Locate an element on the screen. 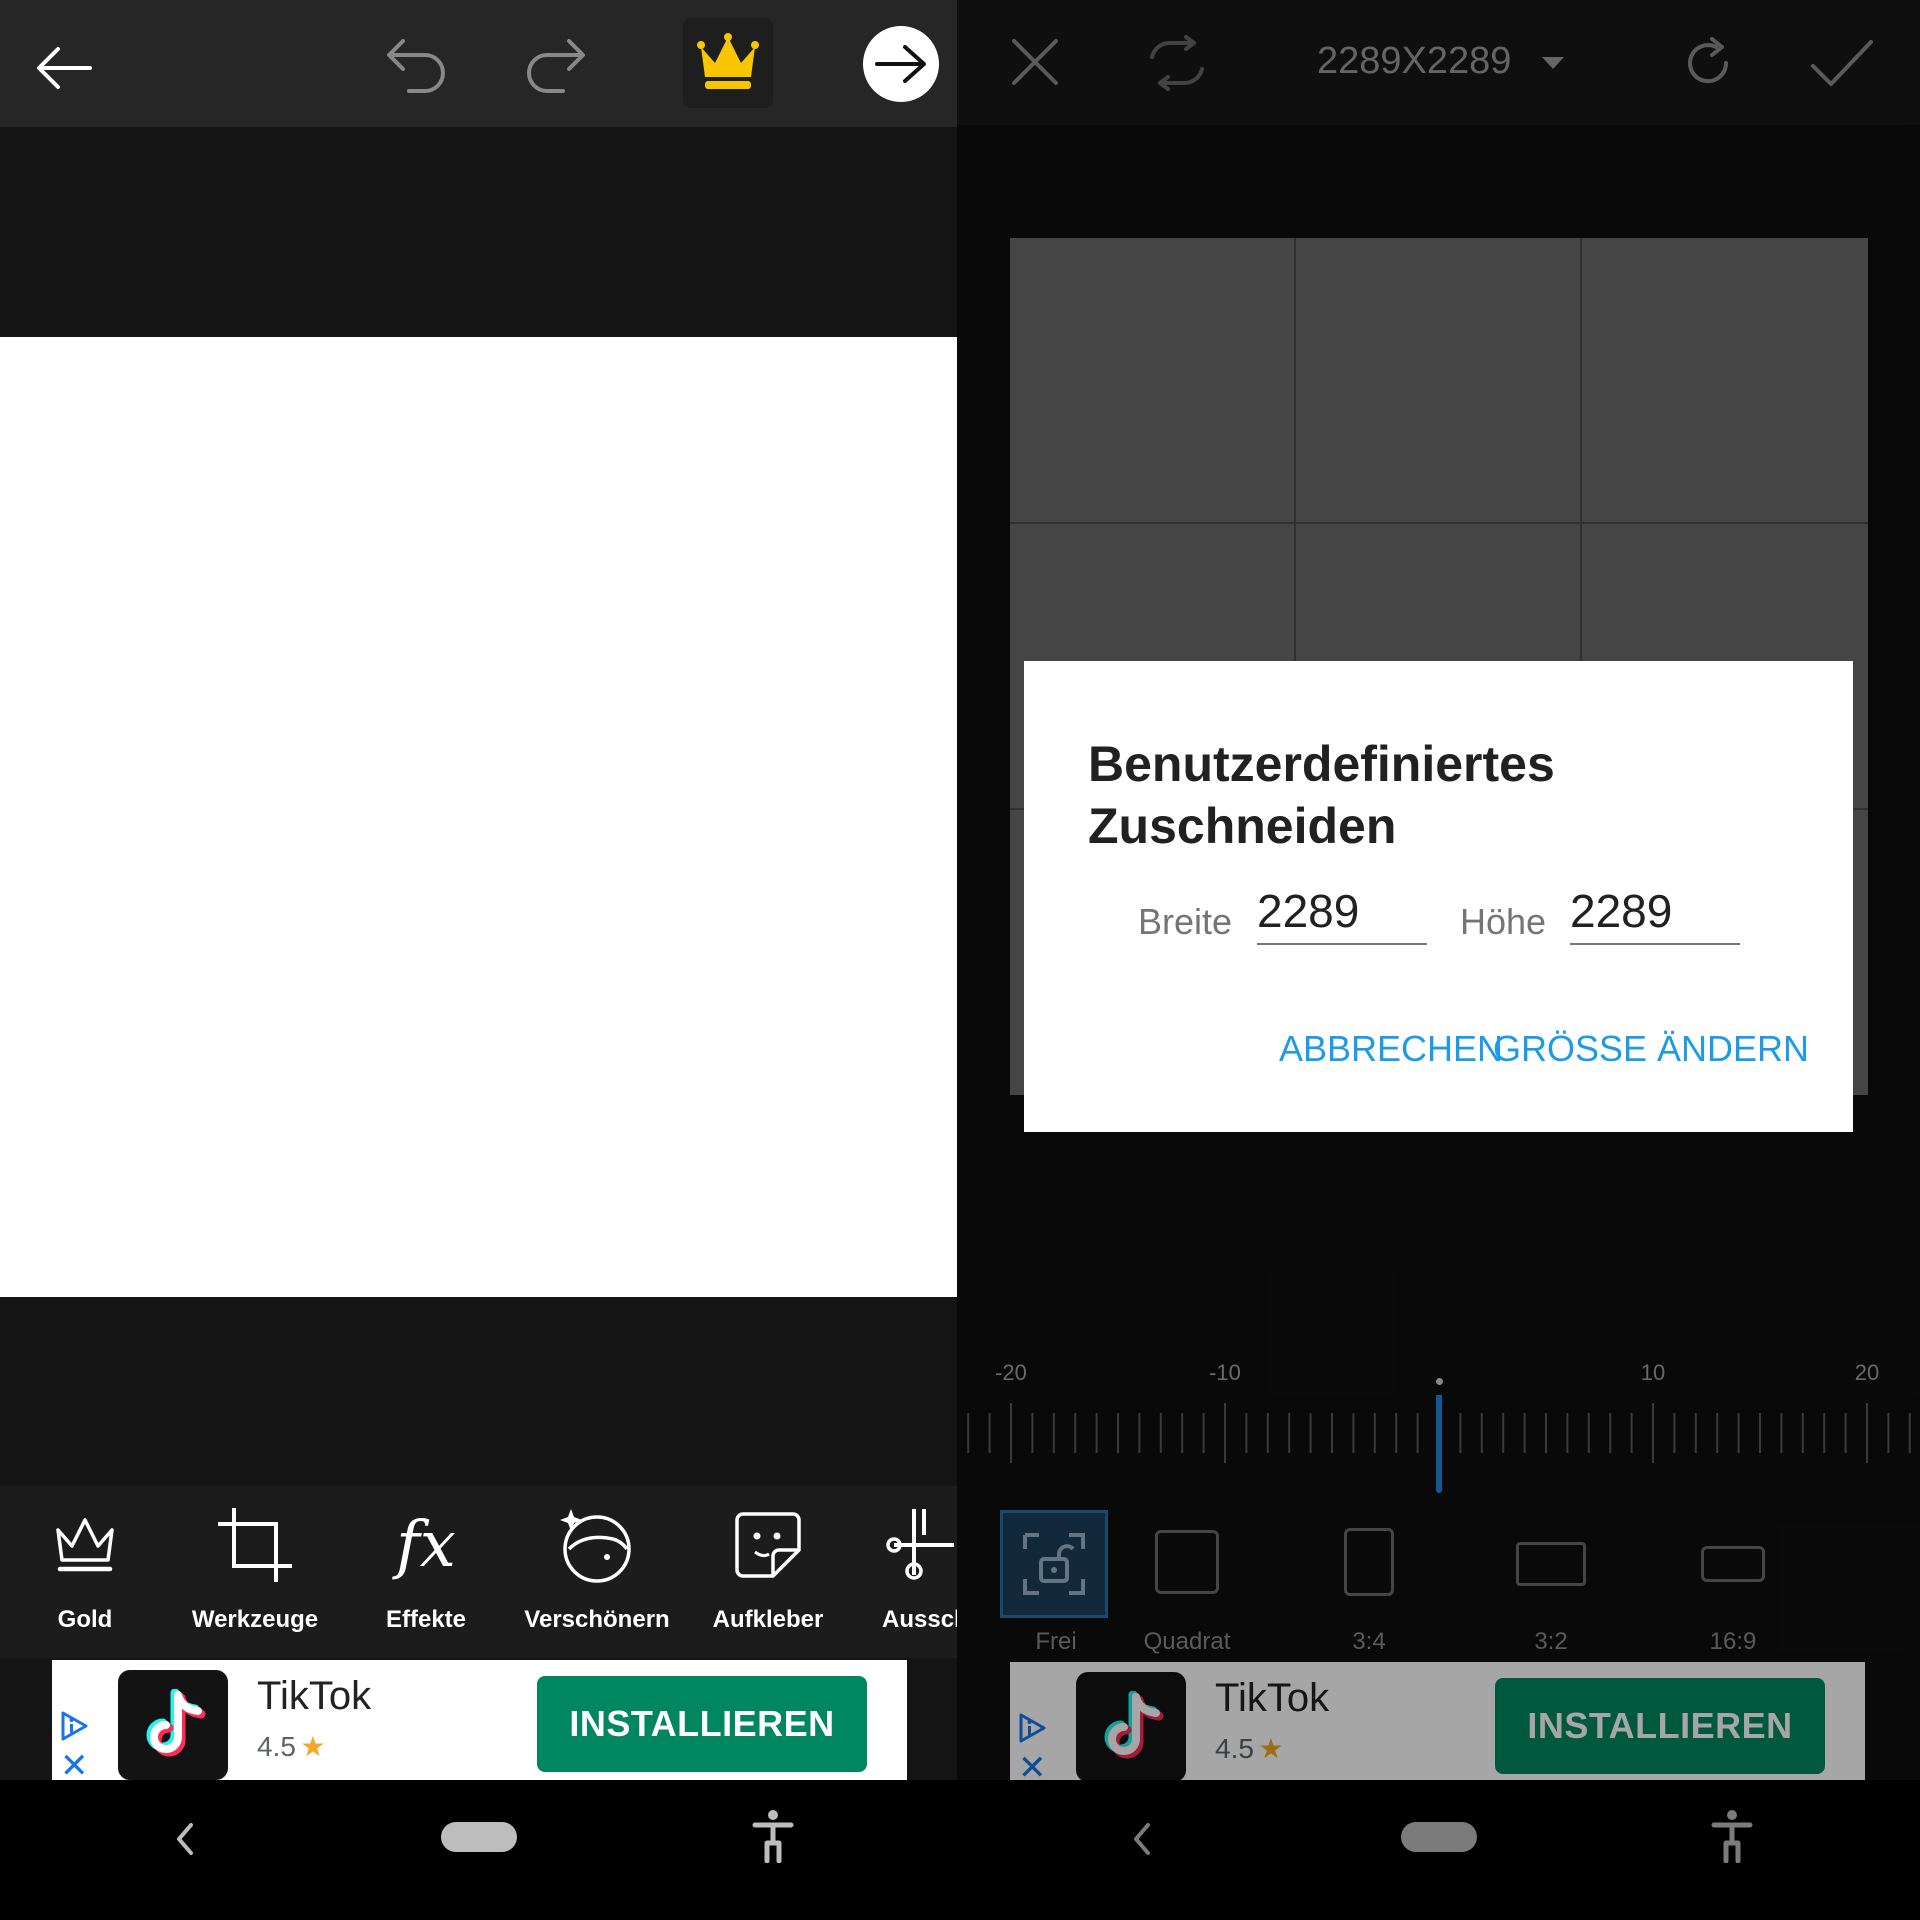 The height and width of the screenshot is (1920, 1920). tool-ausschneiden: Aussch is located at coordinates (905, 1575).